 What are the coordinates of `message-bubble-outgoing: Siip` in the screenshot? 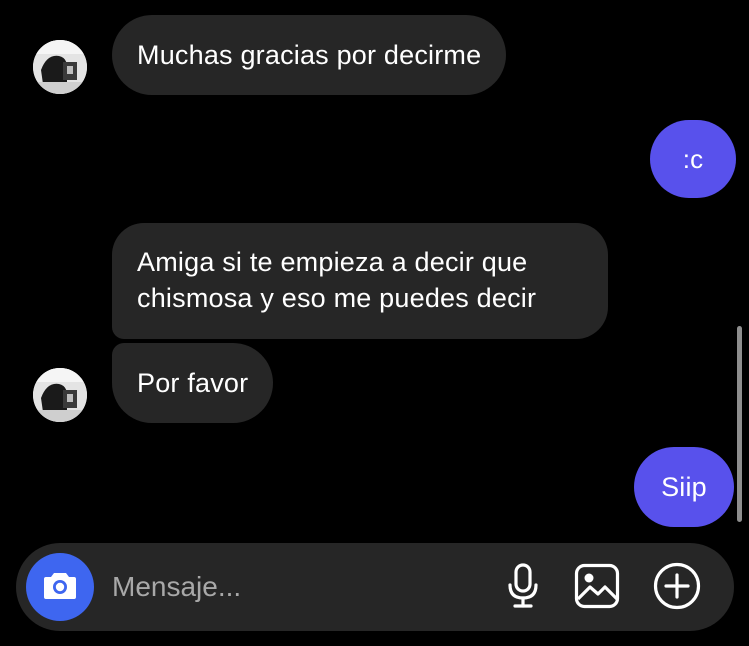 It's located at (684, 487).